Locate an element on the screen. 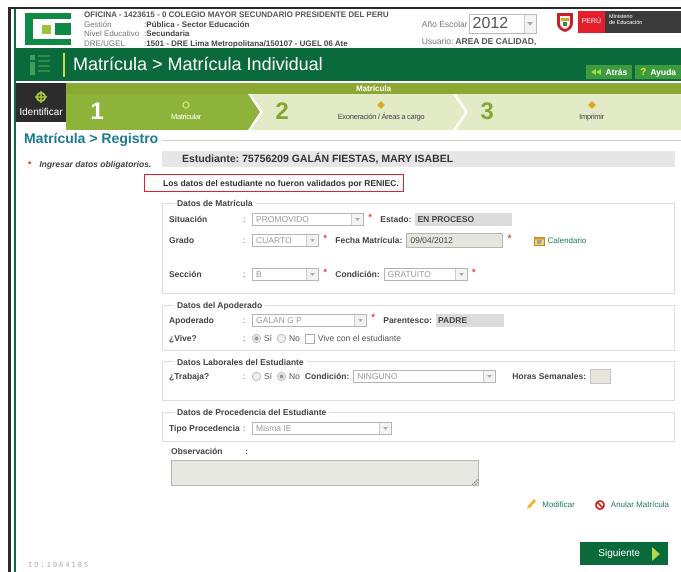  alert-message: Los datos del estudiante no fueron validados por RENIEC. is located at coordinates (274, 183).